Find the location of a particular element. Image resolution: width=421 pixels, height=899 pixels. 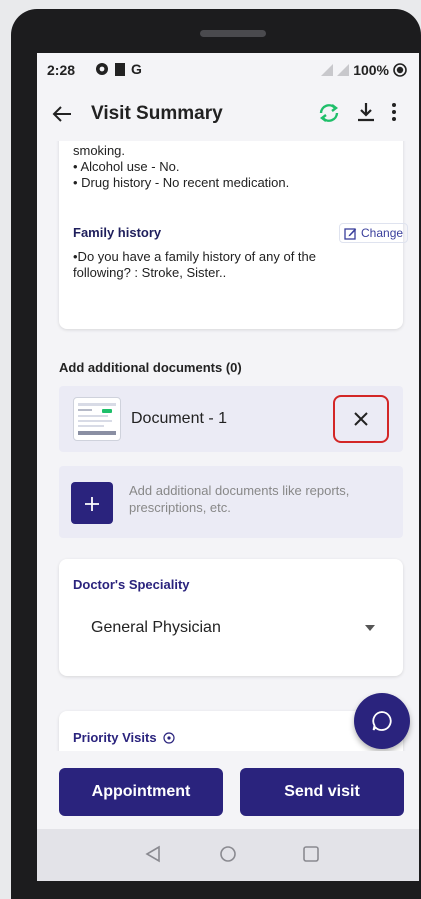

status-right: 100% is located at coordinates (364, 70).